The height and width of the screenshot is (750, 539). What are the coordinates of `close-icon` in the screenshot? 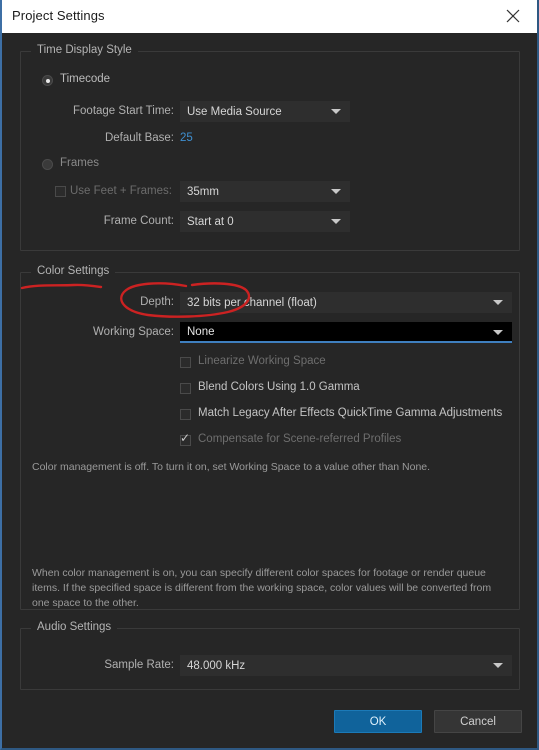 It's located at (513, 16).